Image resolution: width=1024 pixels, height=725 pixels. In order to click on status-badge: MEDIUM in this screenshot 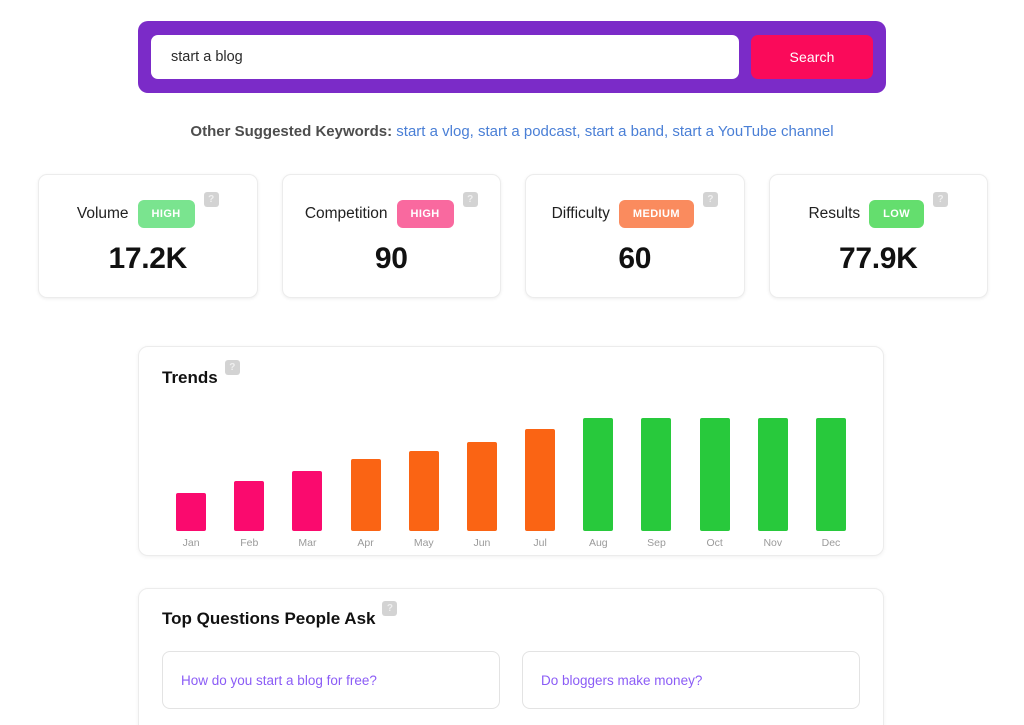, I will do `click(656, 214)`.